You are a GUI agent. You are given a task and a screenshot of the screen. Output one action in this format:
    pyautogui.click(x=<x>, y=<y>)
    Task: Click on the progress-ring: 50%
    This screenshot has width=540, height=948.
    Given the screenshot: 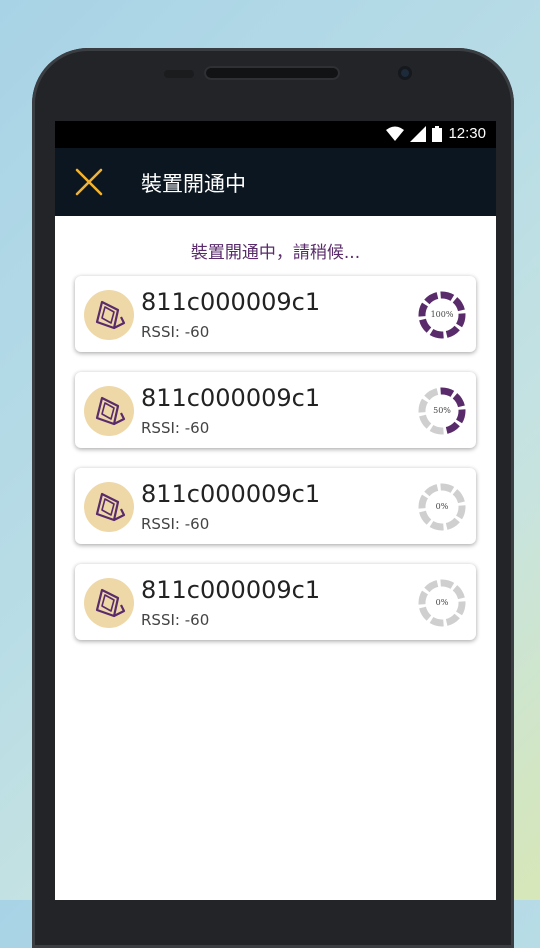 What is the action you would take?
    pyautogui.click(x=442, y=411)
    